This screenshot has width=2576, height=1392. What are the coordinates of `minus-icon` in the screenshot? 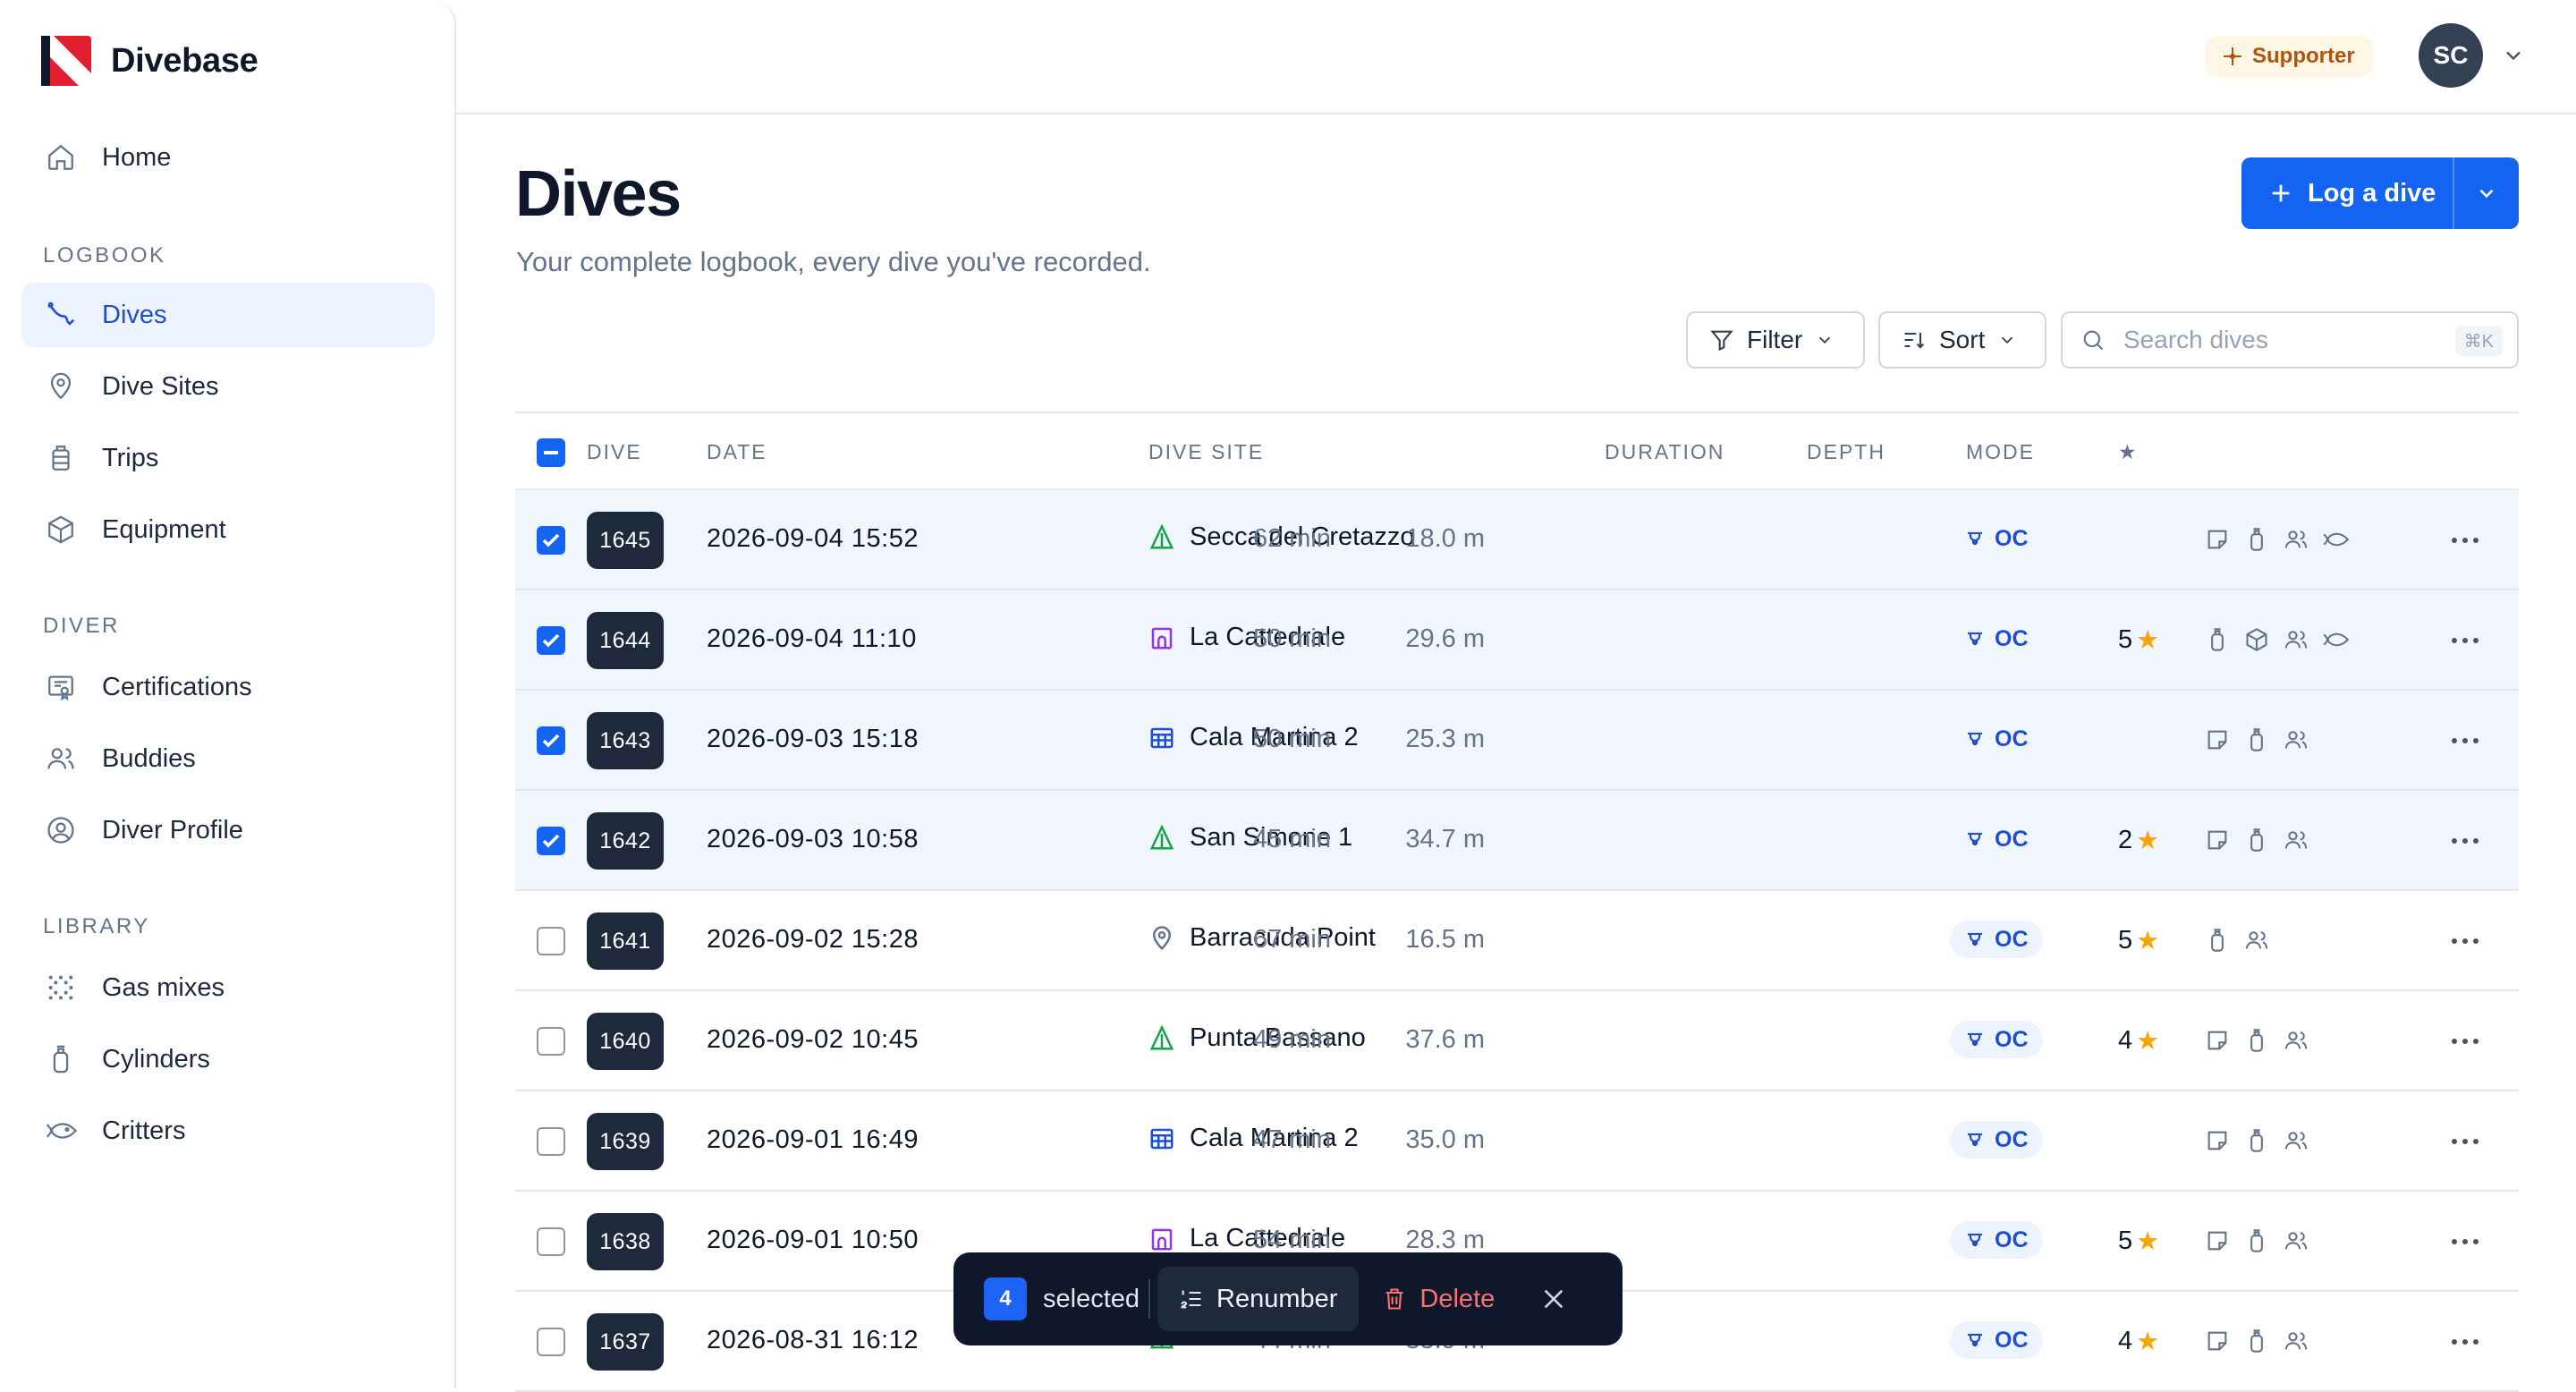 It's located at (551, 452).